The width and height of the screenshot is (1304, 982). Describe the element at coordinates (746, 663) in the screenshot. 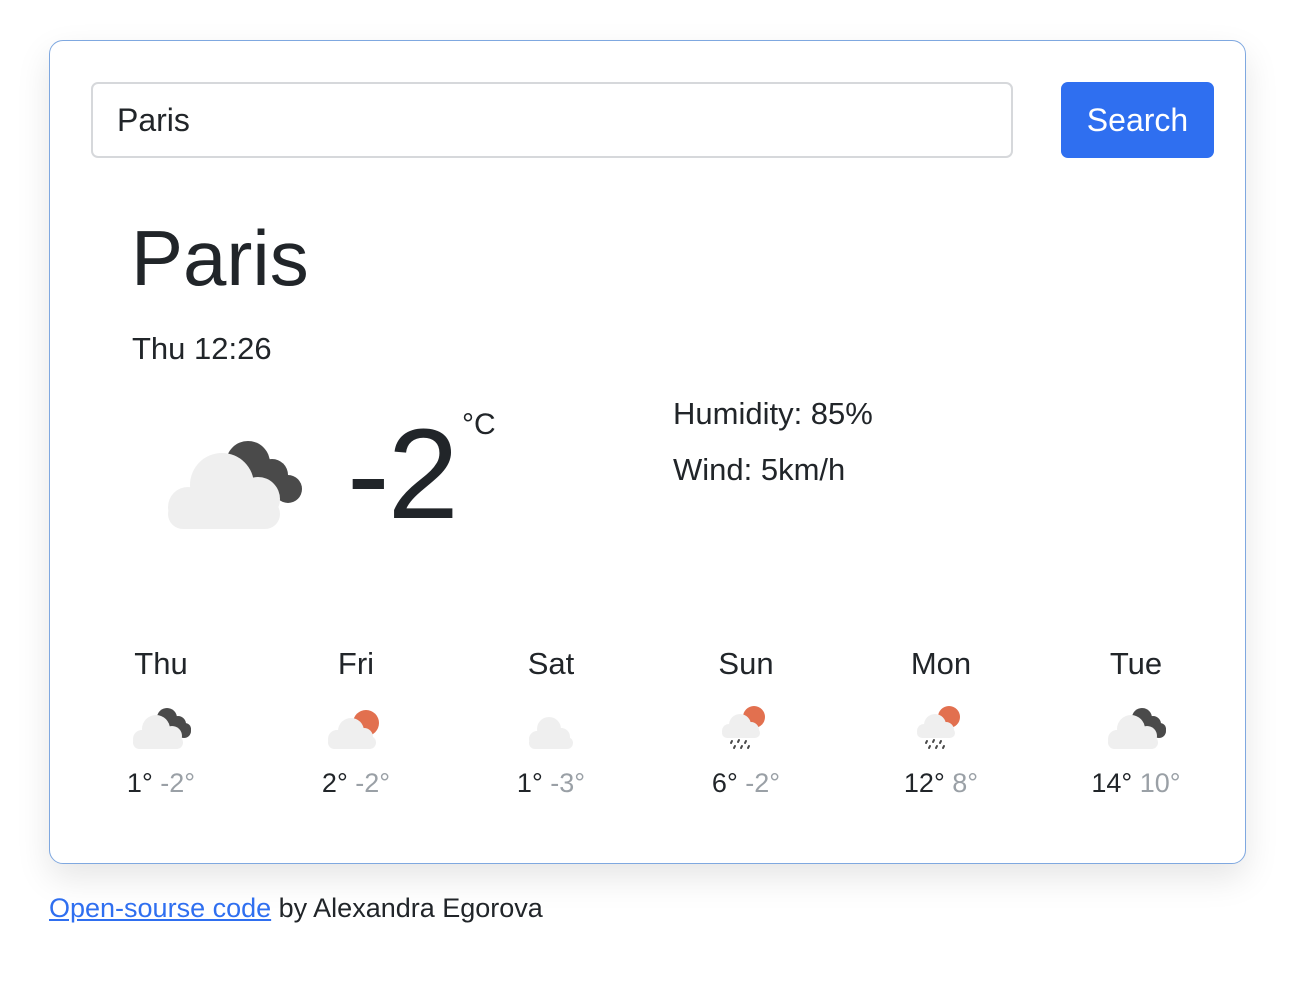

I see `forecast-day-name: Sun` at that location.